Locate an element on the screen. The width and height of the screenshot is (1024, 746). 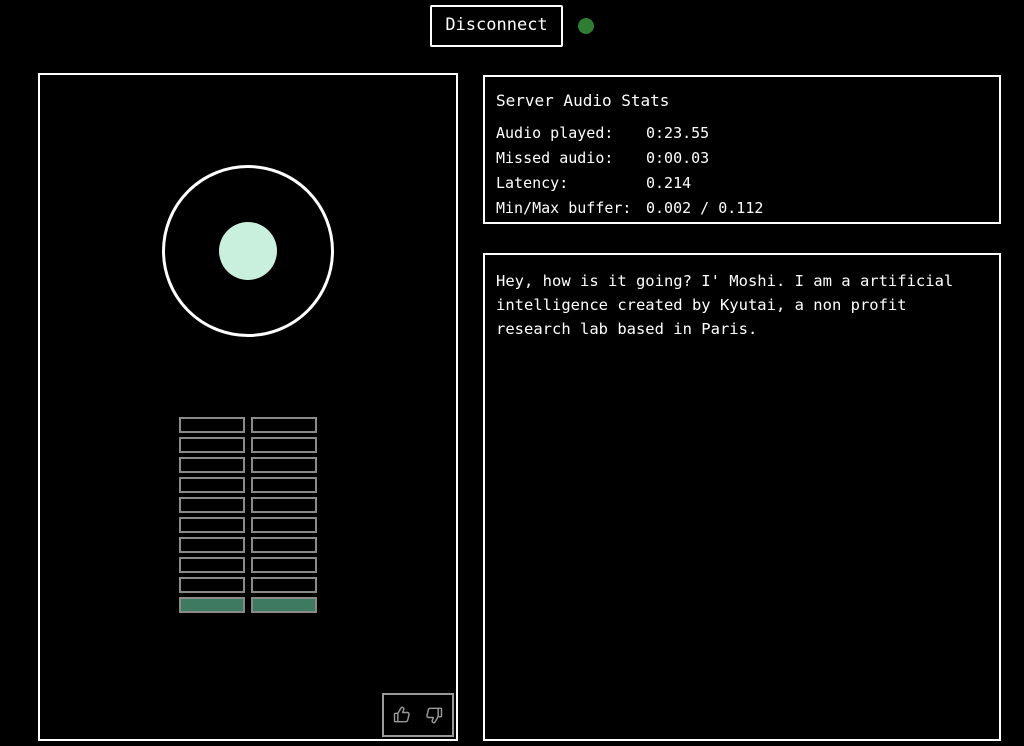
thumbs-up-icon is located at coordinates (402, 715).